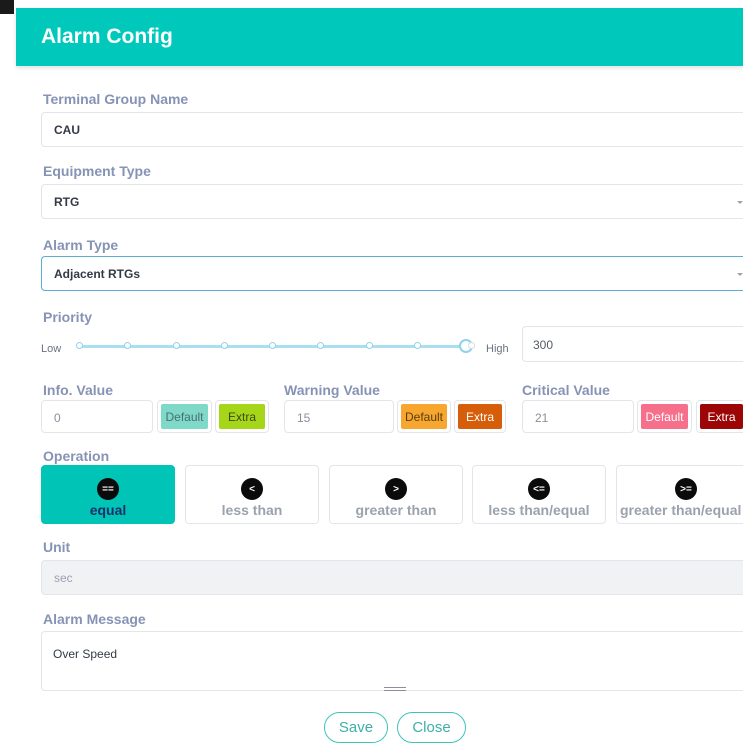 The height and width of the screenshot is (743, 743). What do you see at coordinates (578, 416) in the screenshot?
I see `critical-value-input: 21` at bounding box center [578, 416].